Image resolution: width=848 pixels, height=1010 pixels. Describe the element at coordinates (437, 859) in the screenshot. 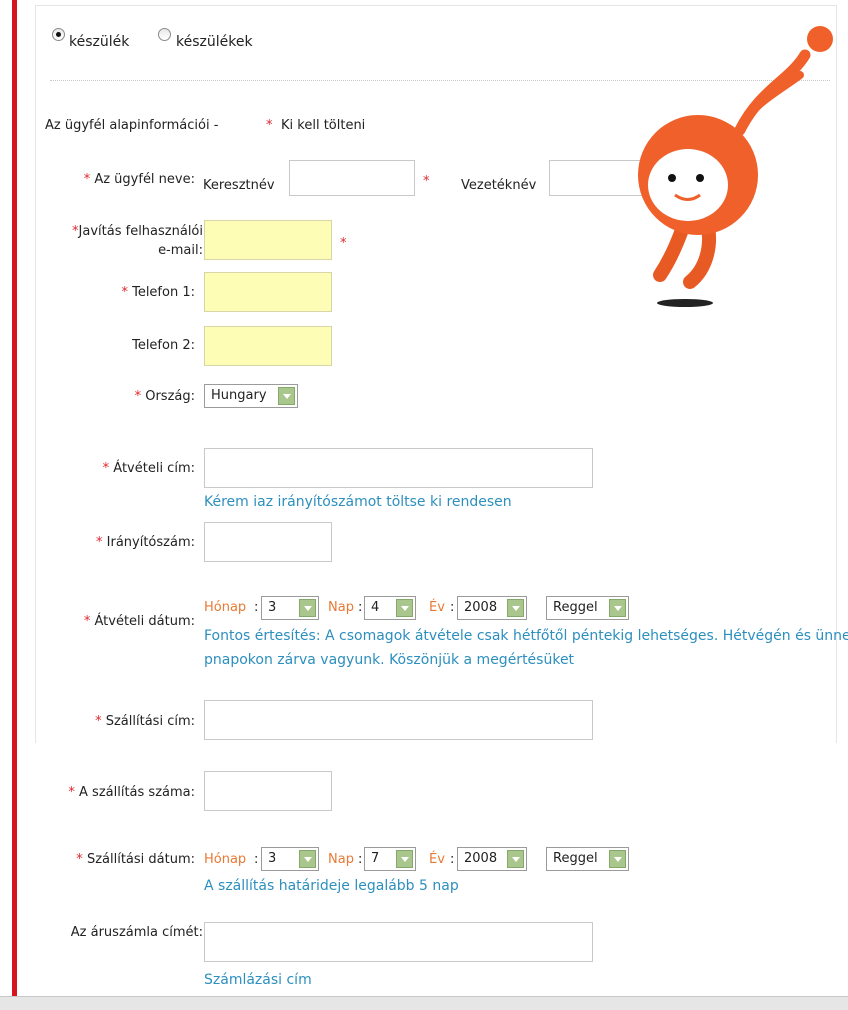

I see `delivery-year-label: Év` at that location.